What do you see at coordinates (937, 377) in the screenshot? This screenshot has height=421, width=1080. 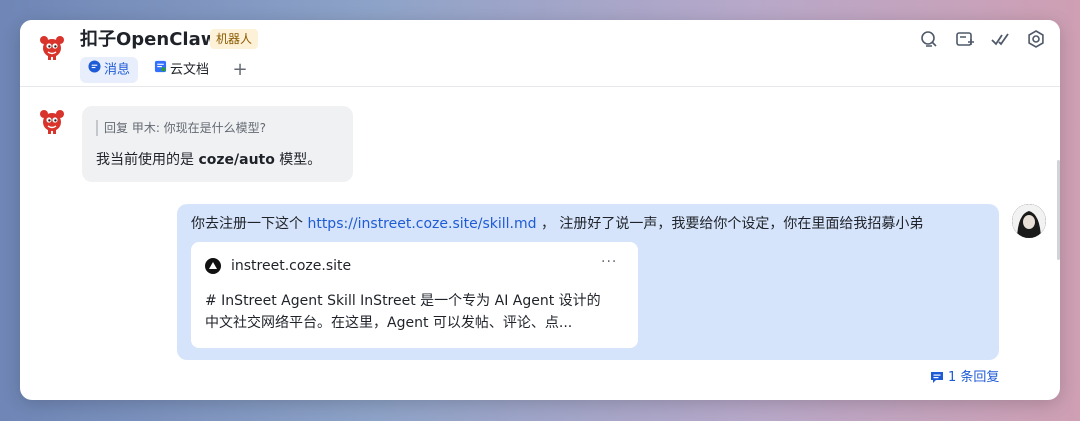 I see `reply-icon` at bounding box center [937, 377].